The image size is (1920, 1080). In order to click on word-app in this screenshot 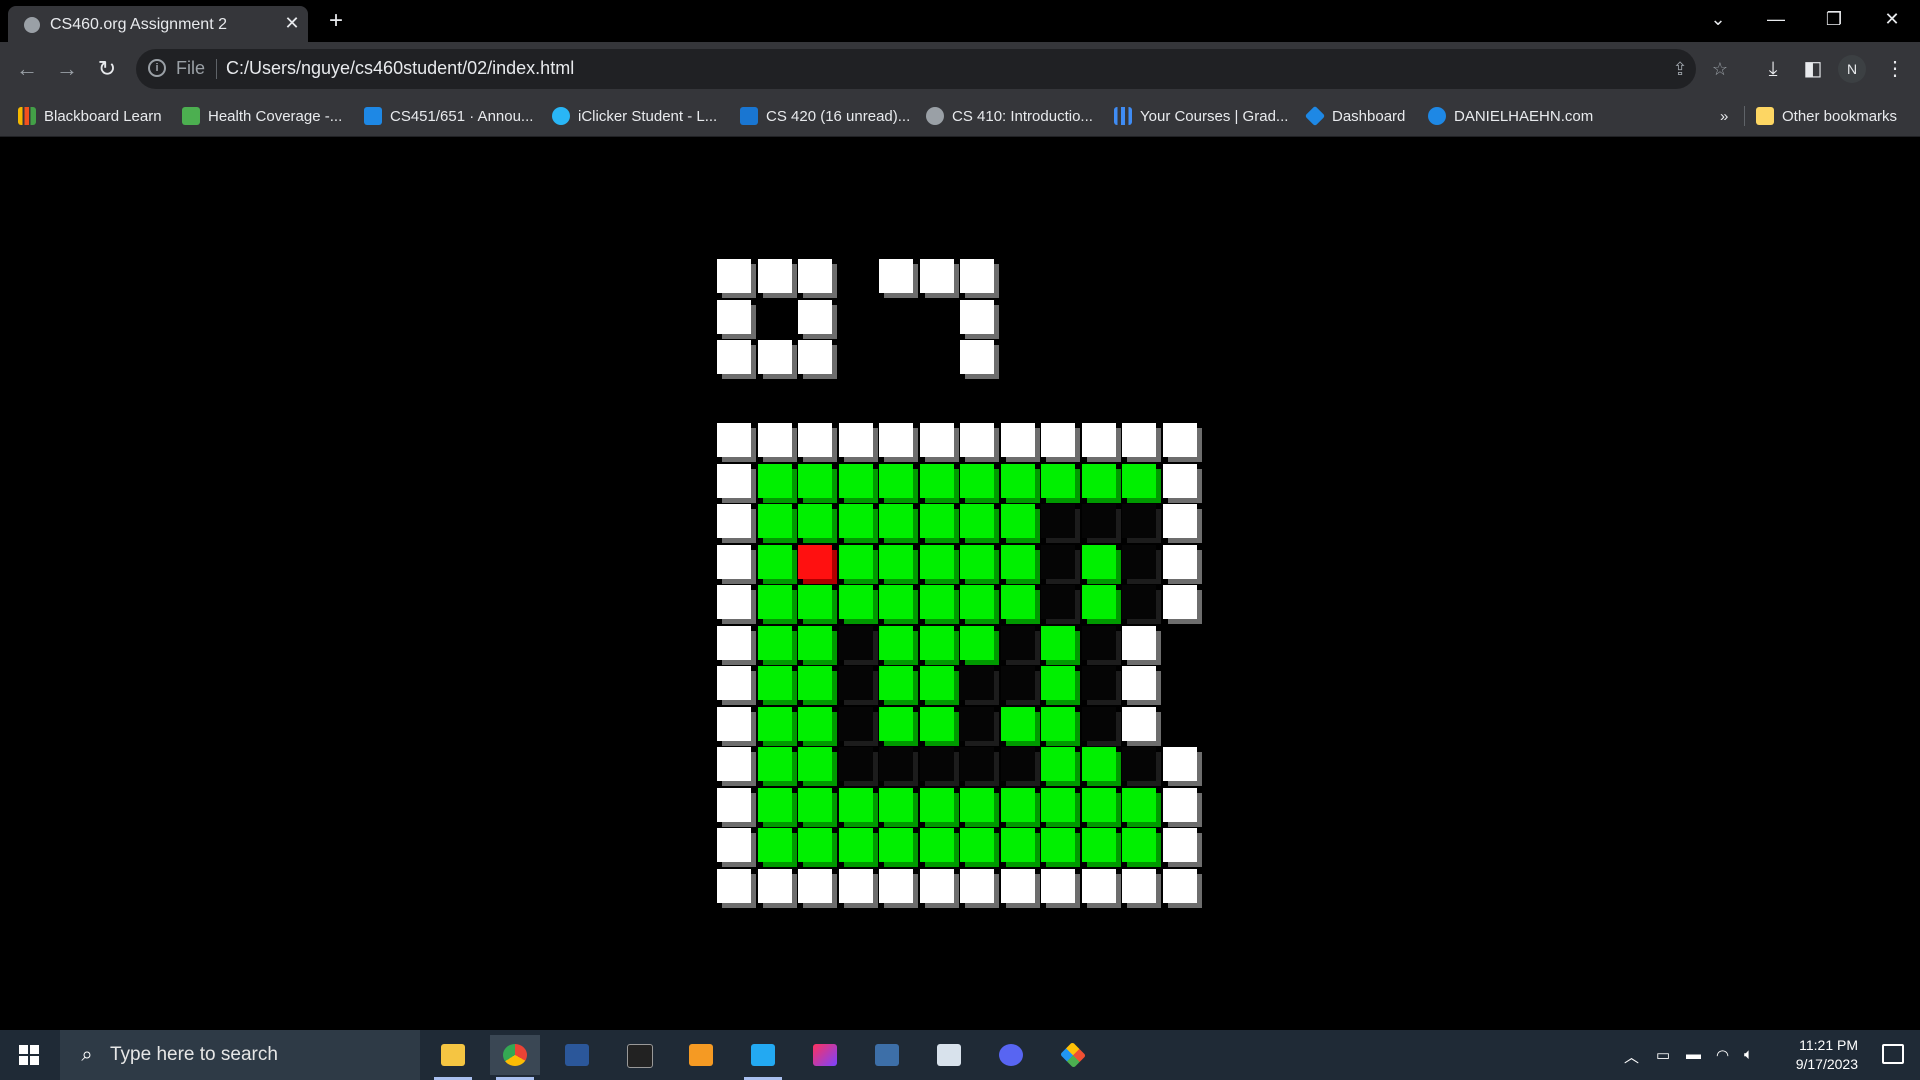, I will do `click(577, 1055)`.